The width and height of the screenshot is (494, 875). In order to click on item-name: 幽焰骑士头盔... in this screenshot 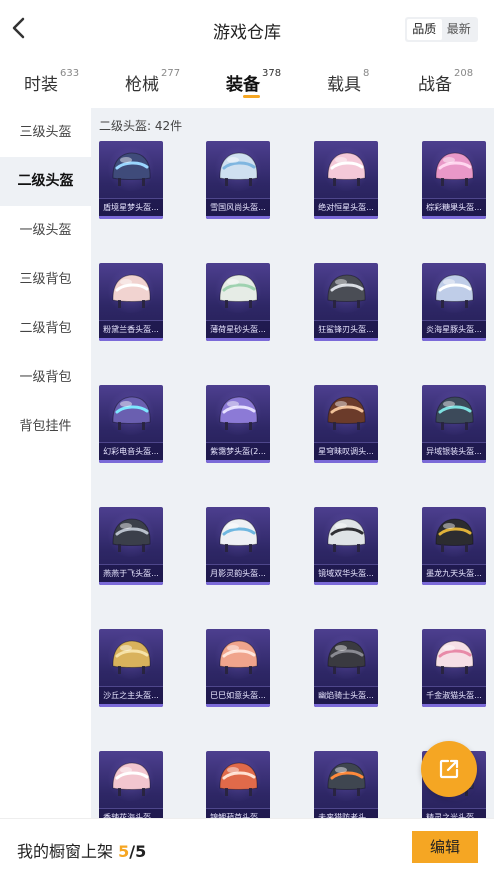, I will do `click(346, 695)`.